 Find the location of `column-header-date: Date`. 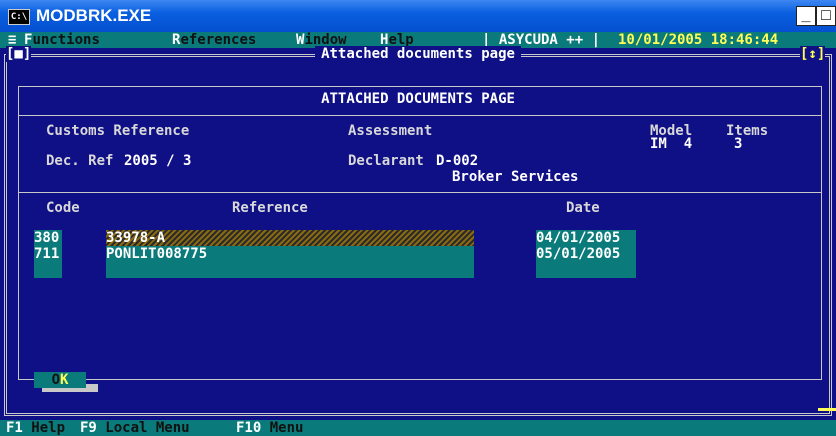

column-header-date: Date is located at coordinates (583, 208).